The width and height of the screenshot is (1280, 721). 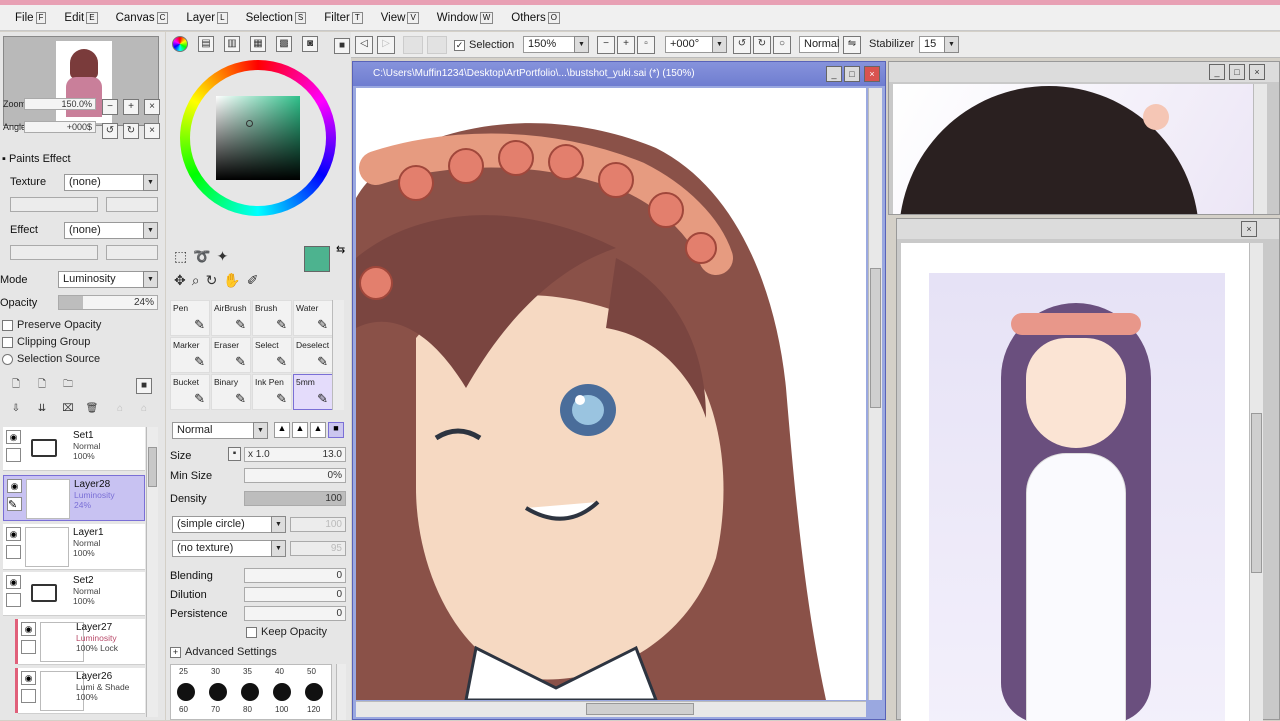 What do you see at coordinates (342, 46) in the screenshot?
I see `panel-toggle-icon: ■` at bounding box center [342, 46].